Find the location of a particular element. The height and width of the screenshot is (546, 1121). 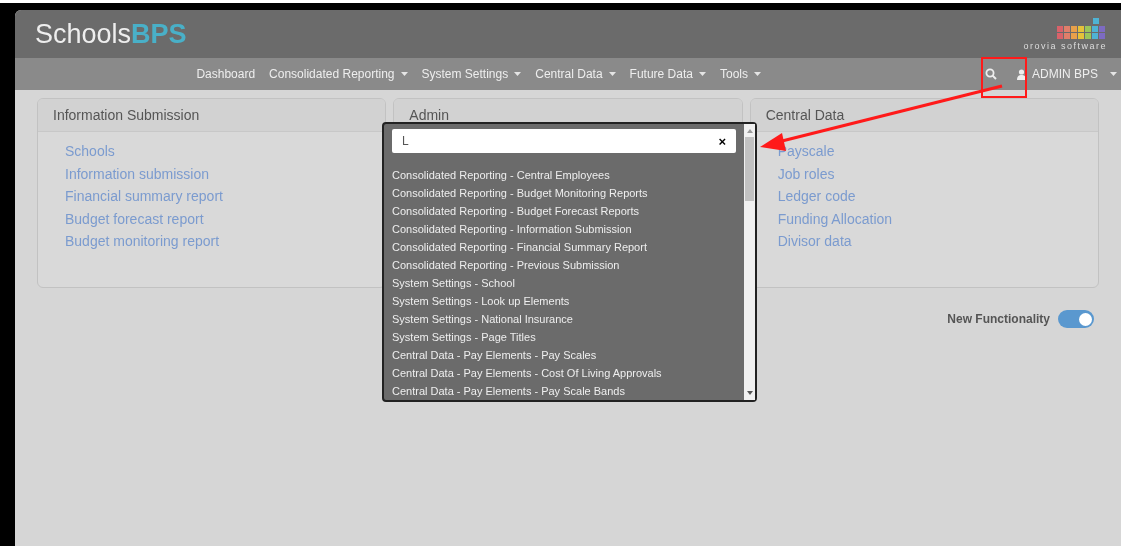

nav-link: System Settings is located at coordinates (471, 74).